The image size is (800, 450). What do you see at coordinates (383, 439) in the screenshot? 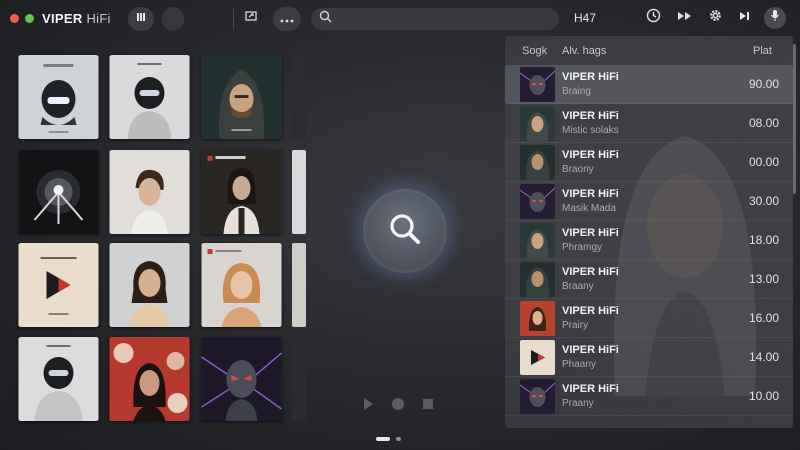
I see `page-dot-active` at bounding box center [383, 439].